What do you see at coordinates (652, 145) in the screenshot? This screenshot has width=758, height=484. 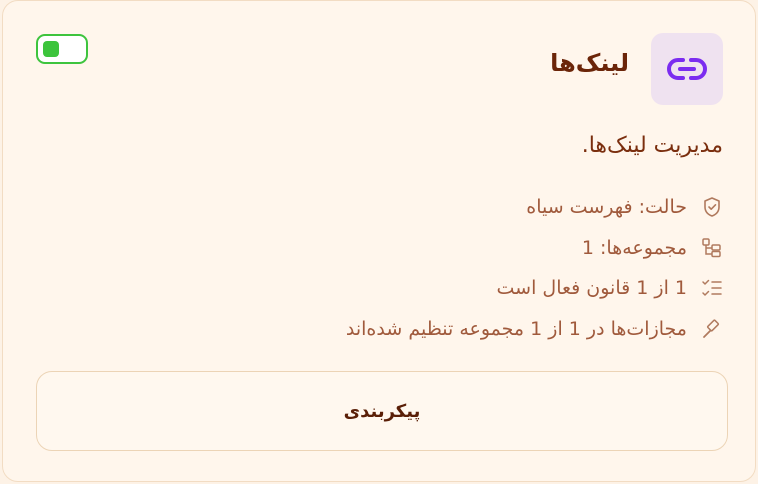 I see `card-description: مدیریت لینک‌ها.` at bounding box center [652, 145].